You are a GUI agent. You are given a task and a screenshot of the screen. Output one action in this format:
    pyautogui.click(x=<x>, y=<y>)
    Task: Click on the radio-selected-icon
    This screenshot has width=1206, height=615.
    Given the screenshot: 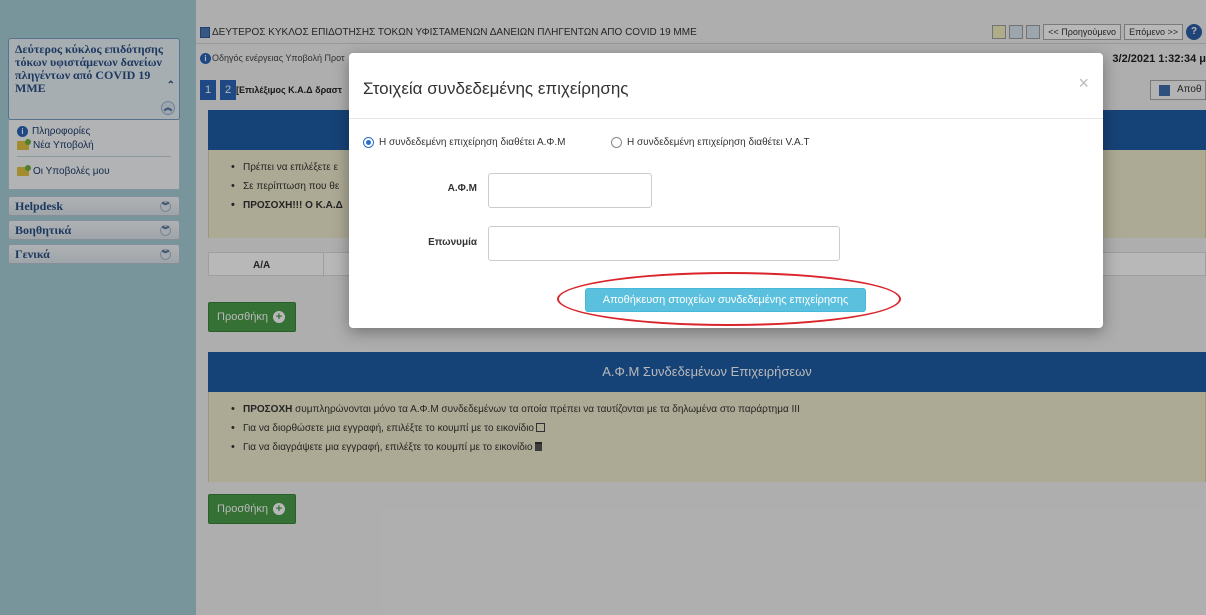 What is the action you would take?
    pyautogui.click(x=368, y=142)
    